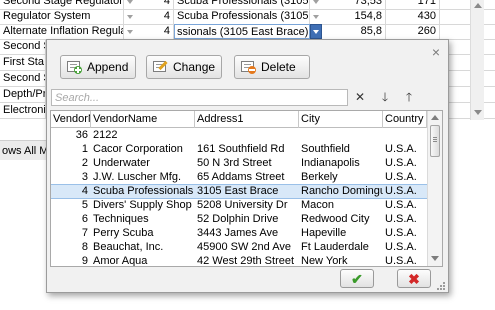 The image size is (495, 310). What do you see at coordinates (84, 177) in the screenshot?
I see `cell-vendorno: 3` at bounding box center [84, 177].